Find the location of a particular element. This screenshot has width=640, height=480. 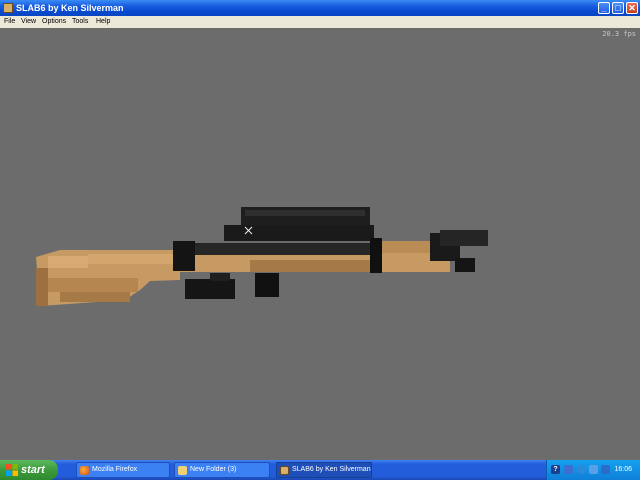

windows-flag-icon is located at coordinates (12, 470).